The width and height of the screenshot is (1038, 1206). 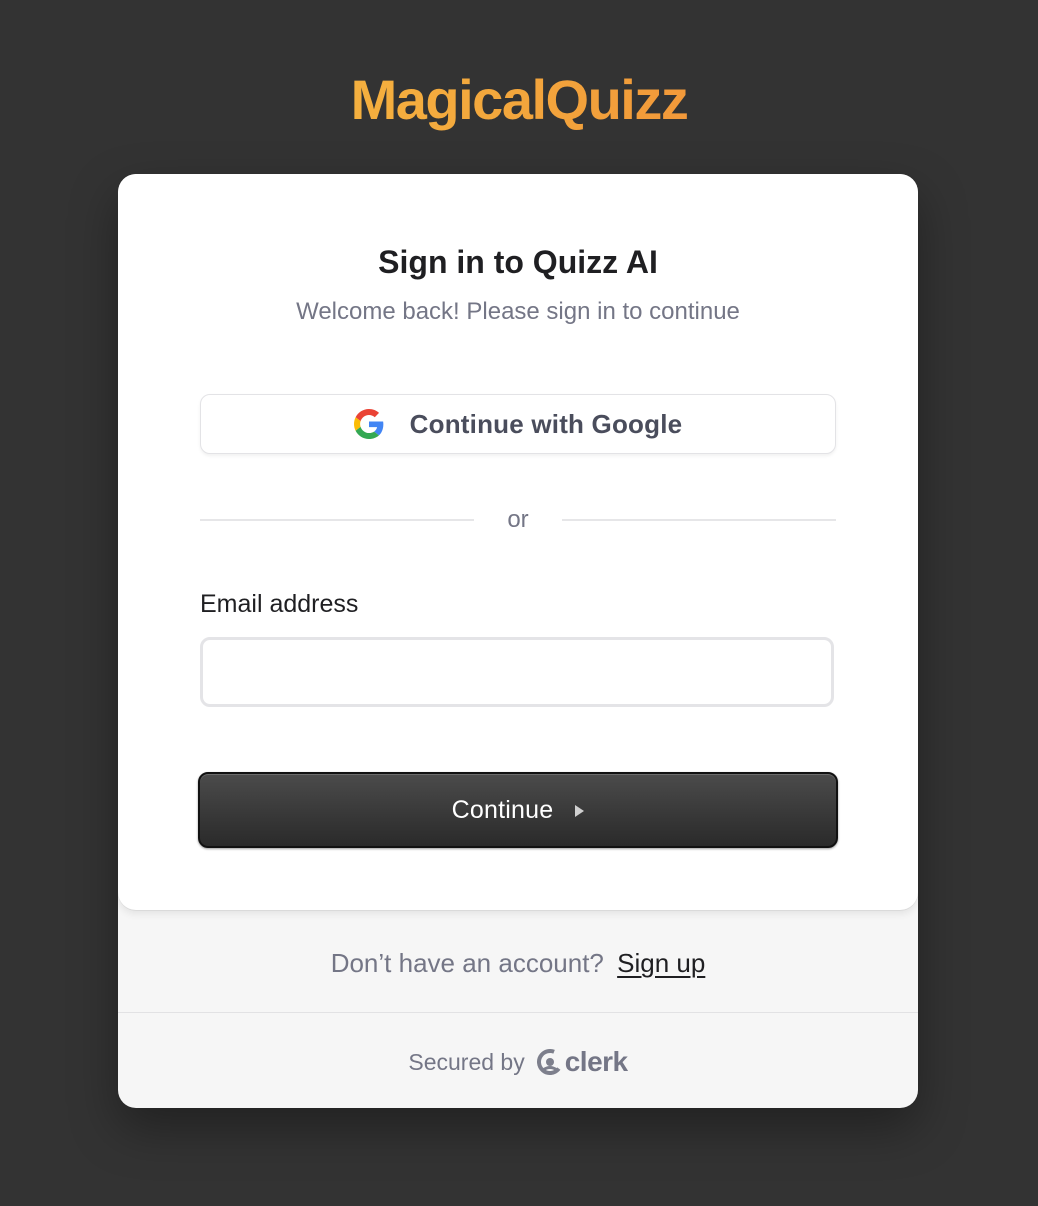 I want to click on brand-logo: MagicalQuizz, so click(x=519, y=100).